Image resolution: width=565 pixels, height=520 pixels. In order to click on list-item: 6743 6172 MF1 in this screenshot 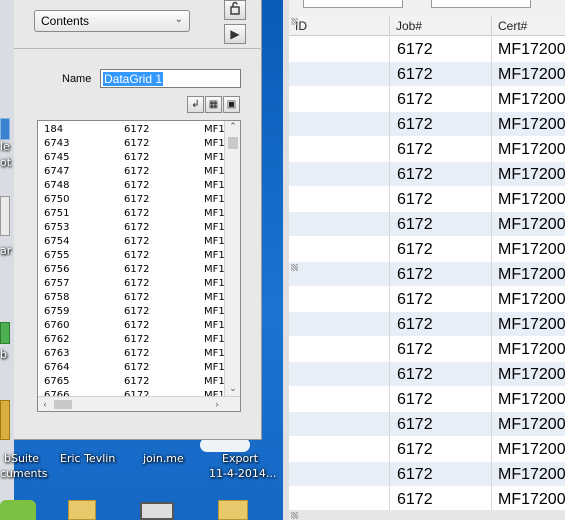, I will do `click(131, 144)`.